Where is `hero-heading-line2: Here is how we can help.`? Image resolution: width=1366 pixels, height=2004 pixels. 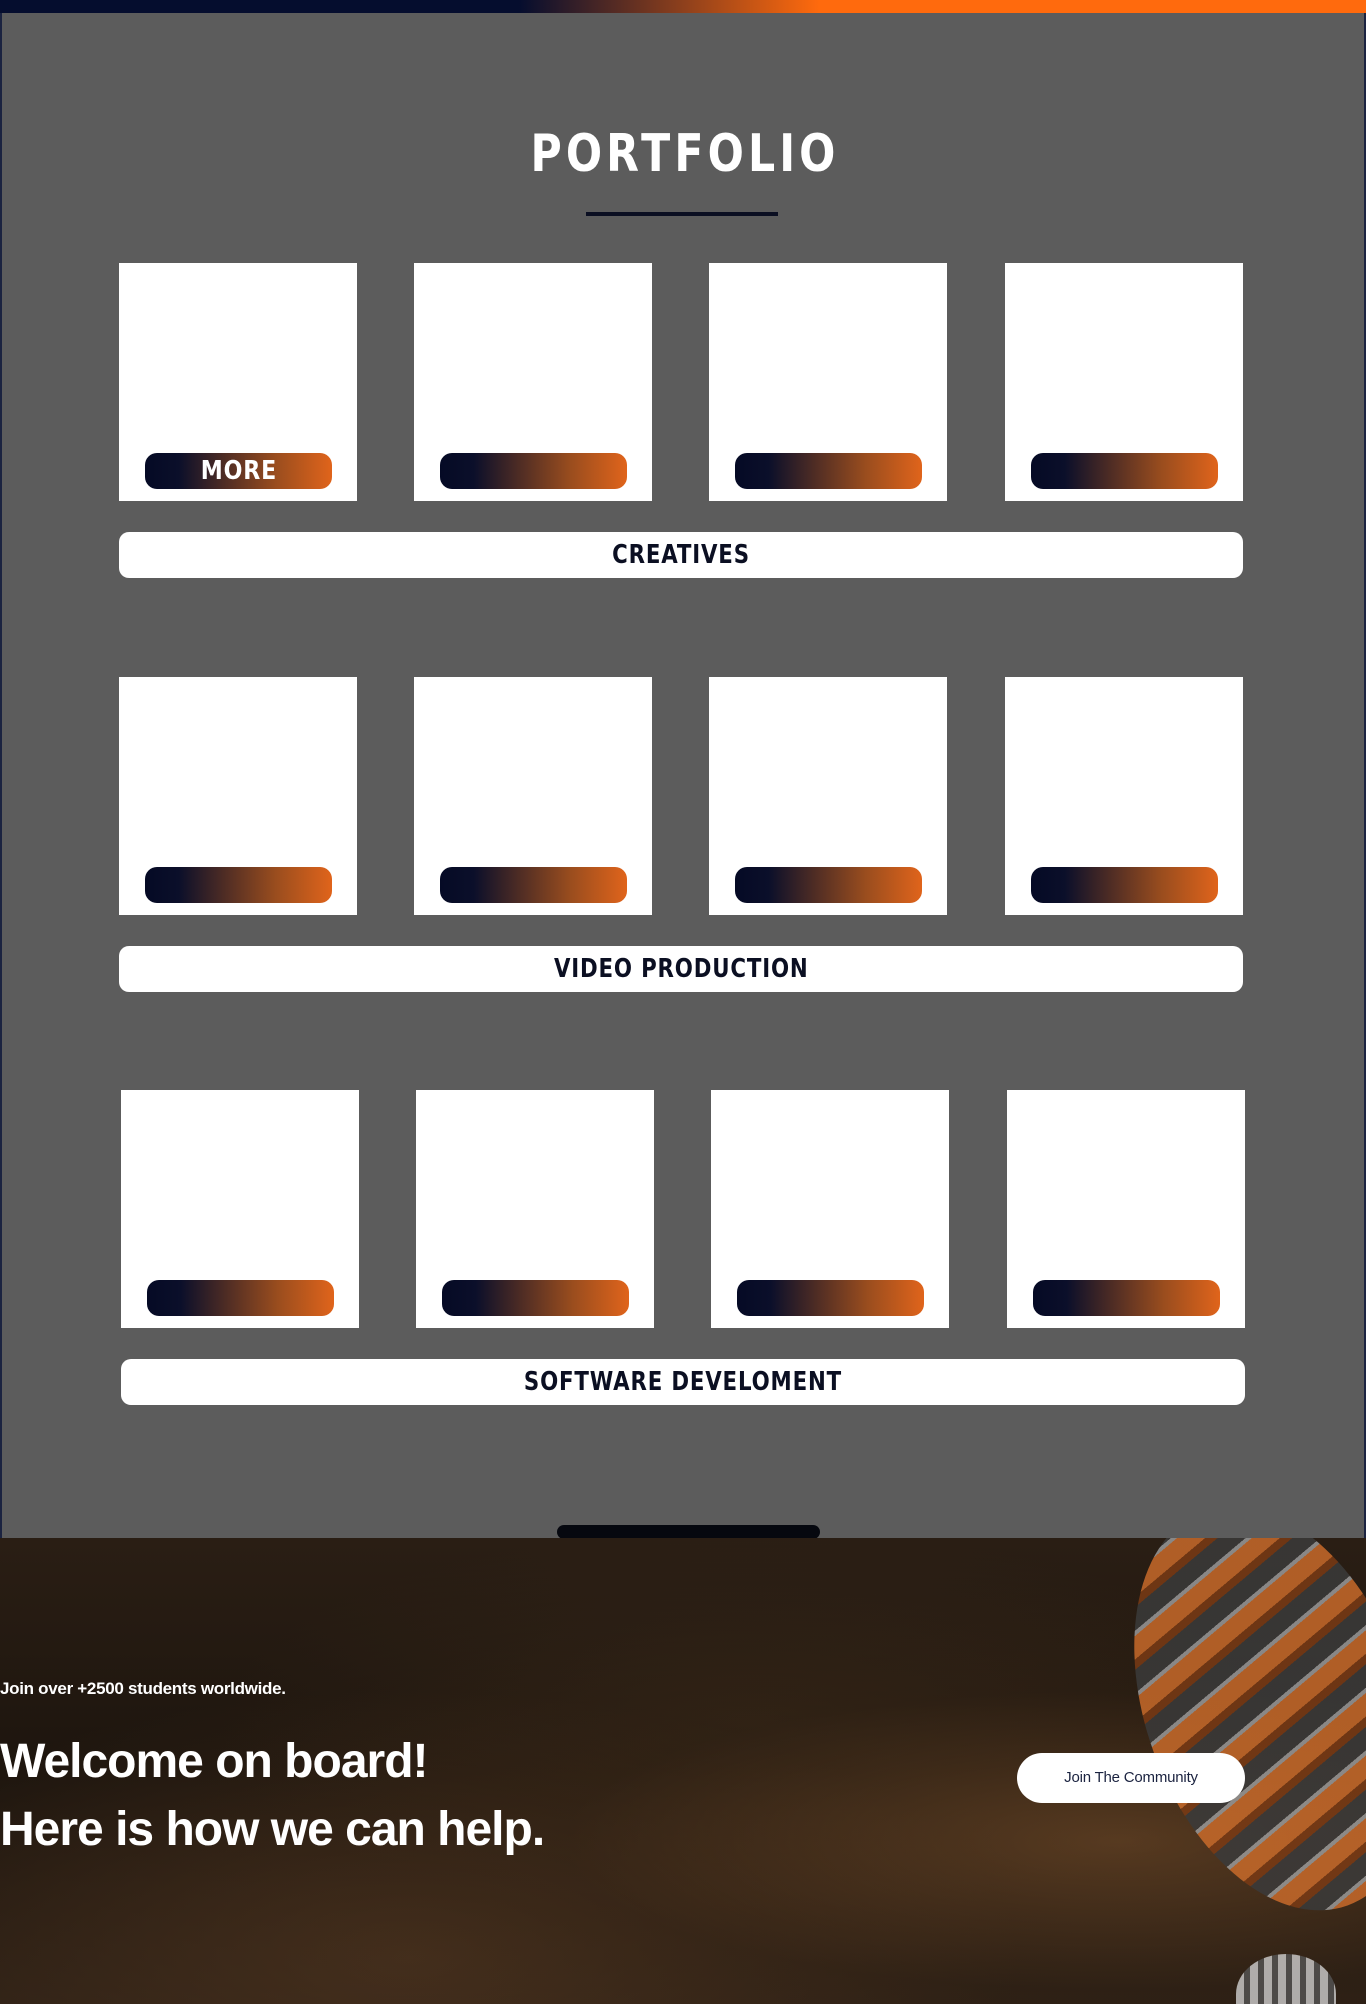
hero-heading-line2: Here is how we can help. is located at coordinates (272, 1829).